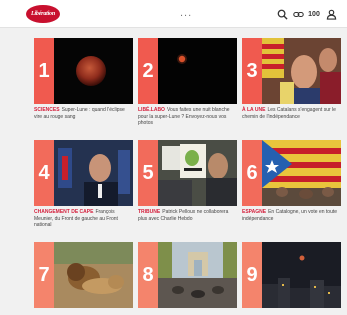  I want to click on article-card: 9, so click(291, 278).